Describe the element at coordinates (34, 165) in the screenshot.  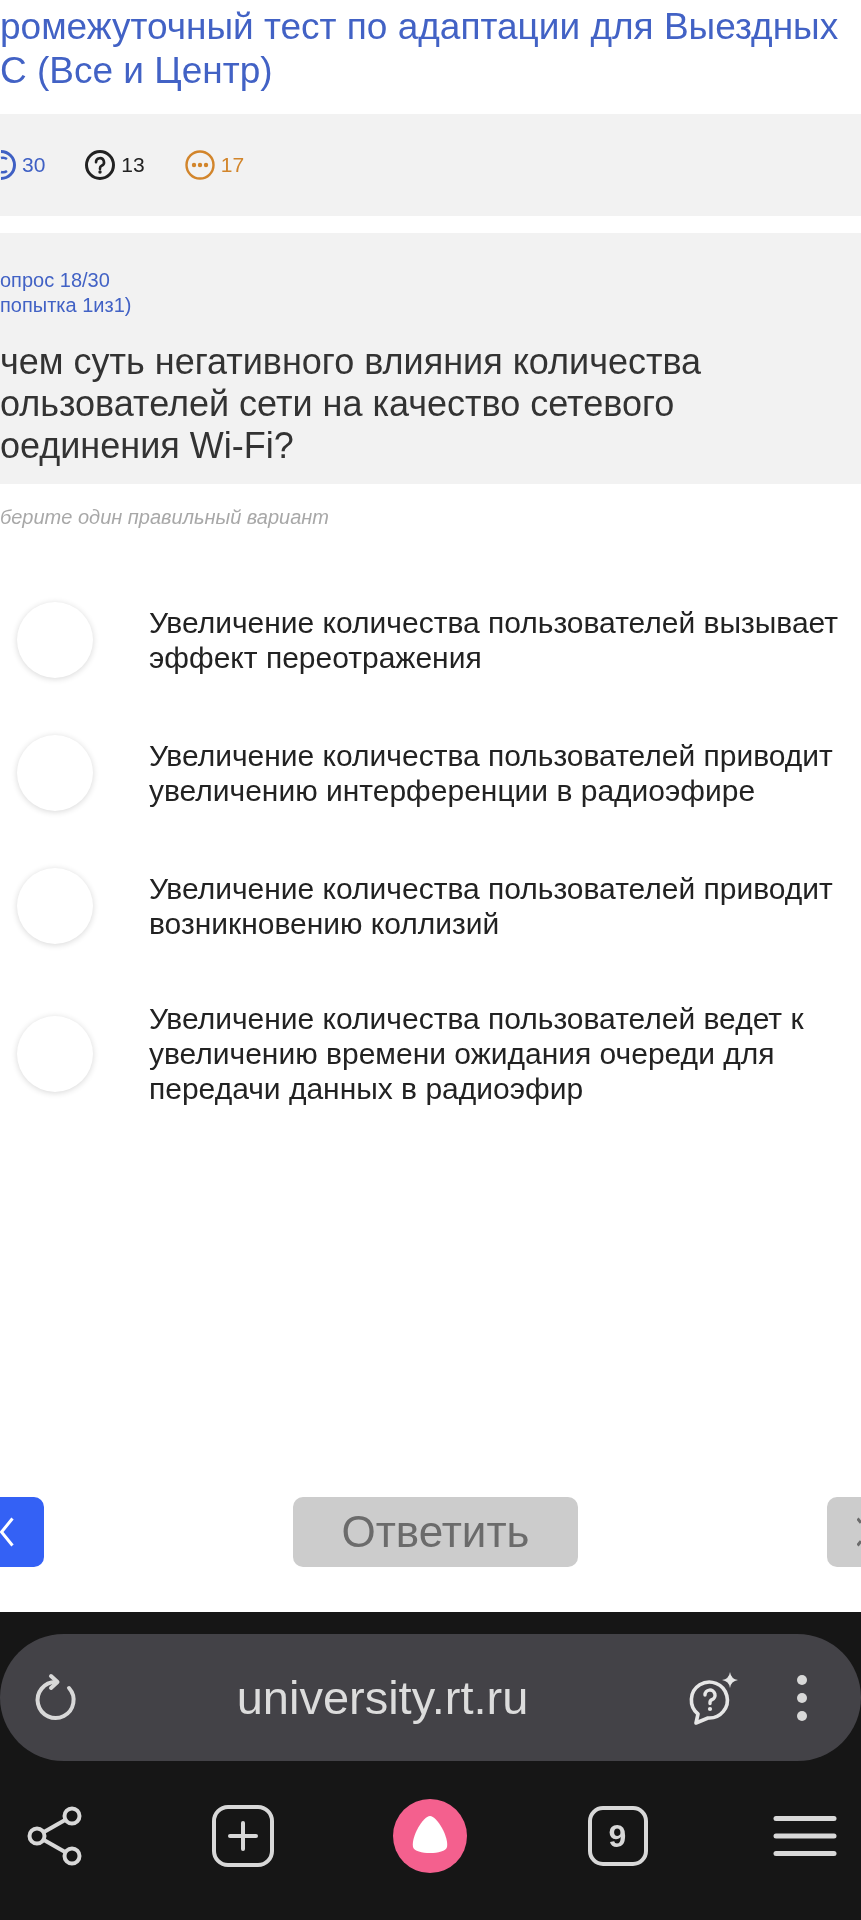
I see `stat-value: 30` at that location.